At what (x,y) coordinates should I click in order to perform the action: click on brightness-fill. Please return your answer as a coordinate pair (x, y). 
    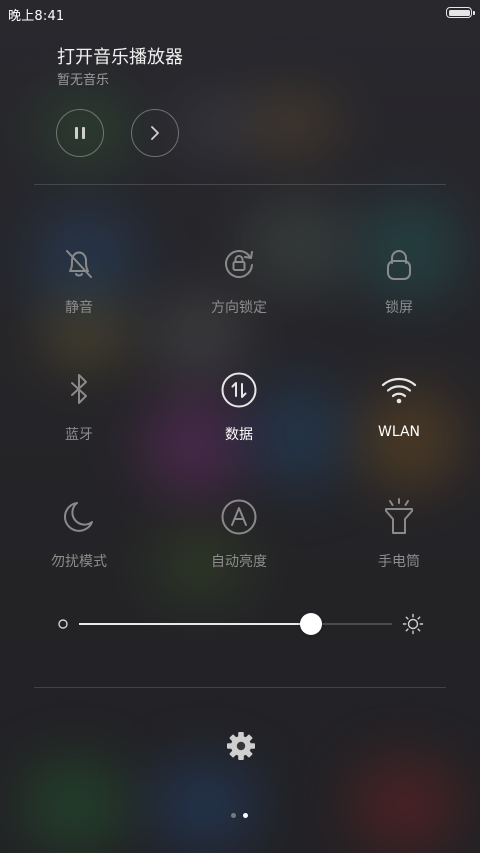
    Looking at the image, I should click on (195, 624).